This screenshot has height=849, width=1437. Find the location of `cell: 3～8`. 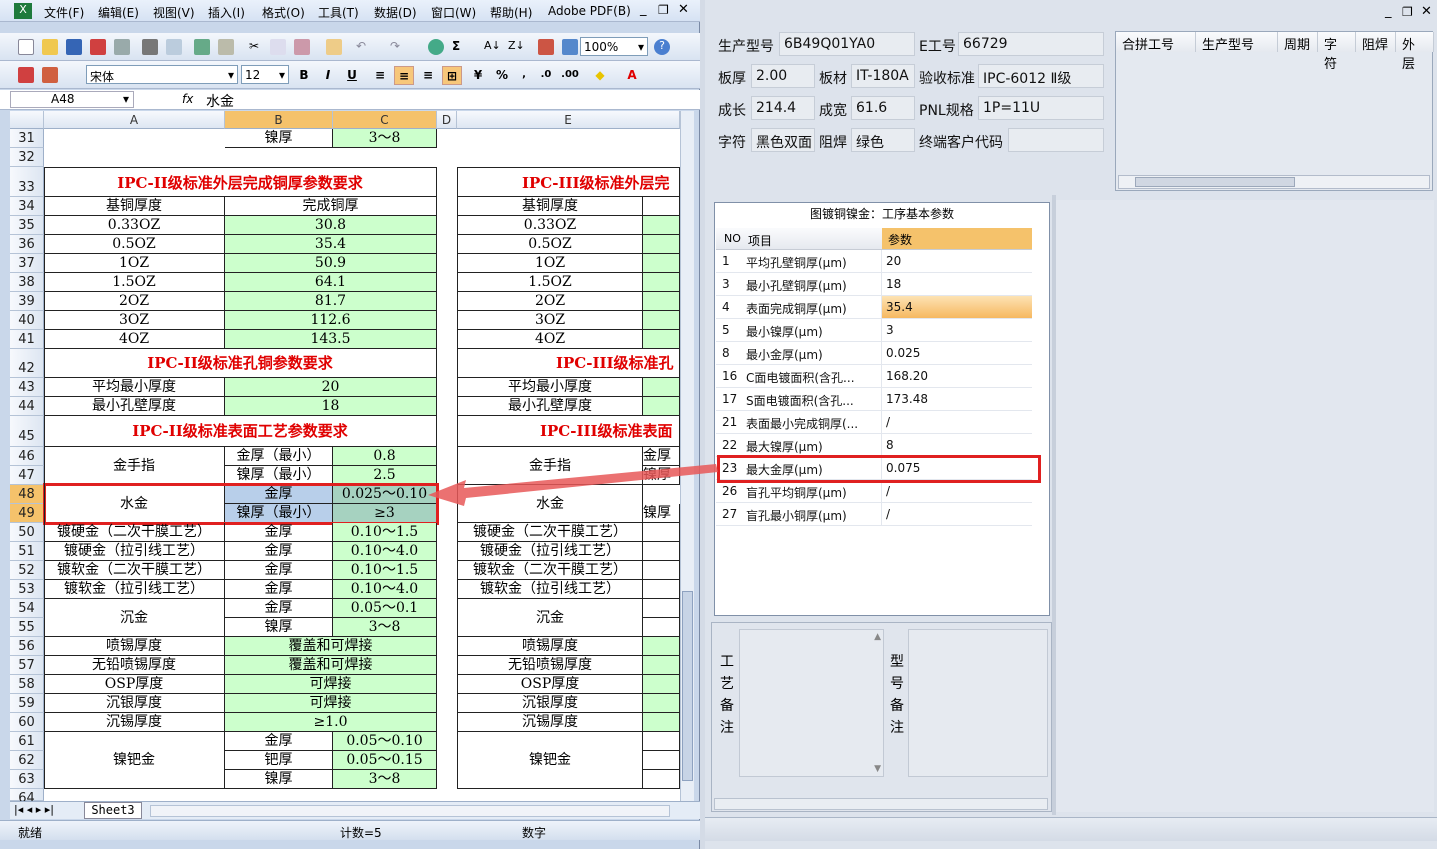

cell: 3～8 is located at coordinates (385, 627).